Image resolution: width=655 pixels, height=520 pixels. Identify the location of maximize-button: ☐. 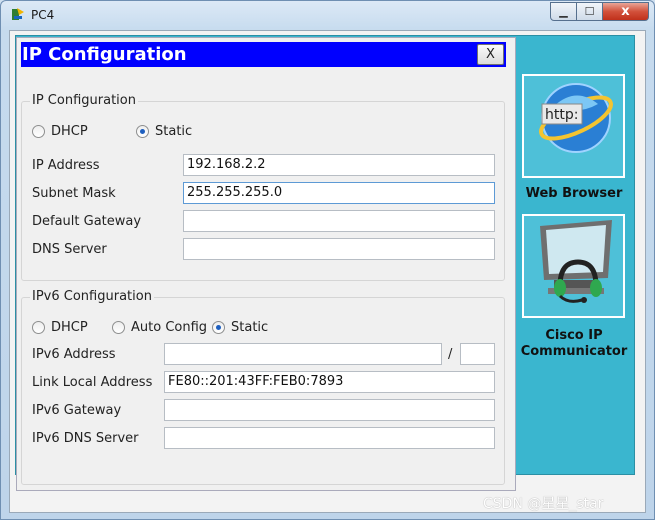
(590, 11).